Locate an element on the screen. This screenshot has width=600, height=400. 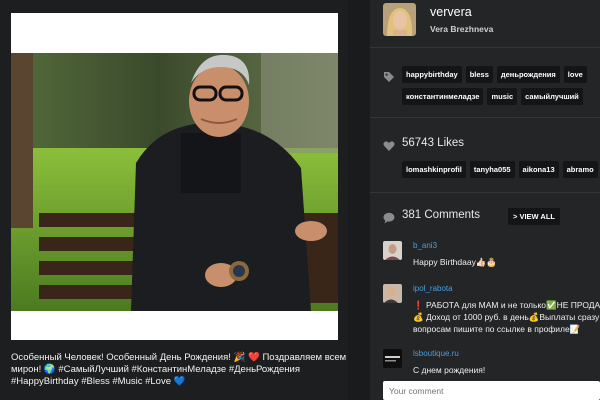
comment-item: b_ani3 Happy Birthdaay👍🏻🎂 is located at coordinates (491, 256).